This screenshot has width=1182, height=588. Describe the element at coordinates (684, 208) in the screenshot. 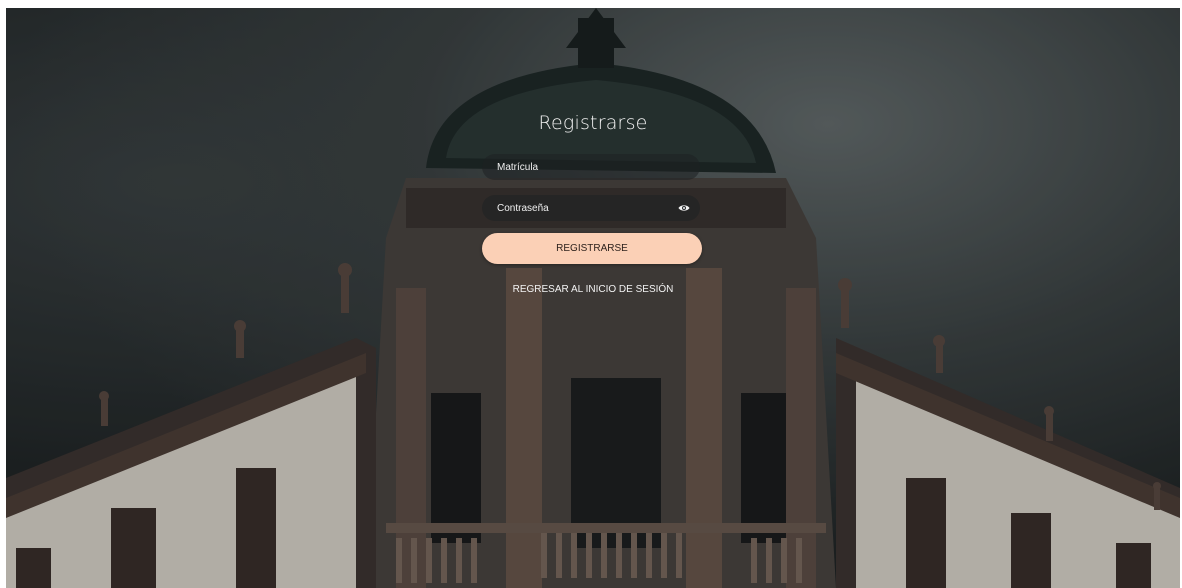

I see `eye-icon` at that location.